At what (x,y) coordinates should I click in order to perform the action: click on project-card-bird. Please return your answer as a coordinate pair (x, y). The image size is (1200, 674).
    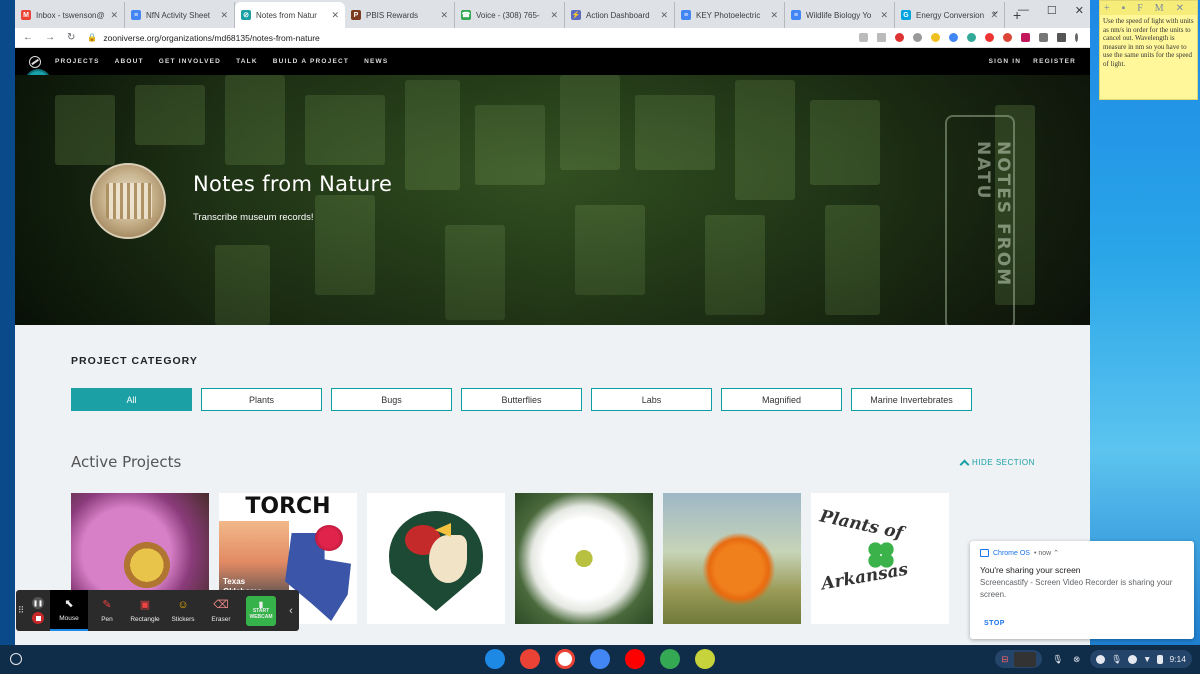
    Looking at the image, I should click on (436, 558).